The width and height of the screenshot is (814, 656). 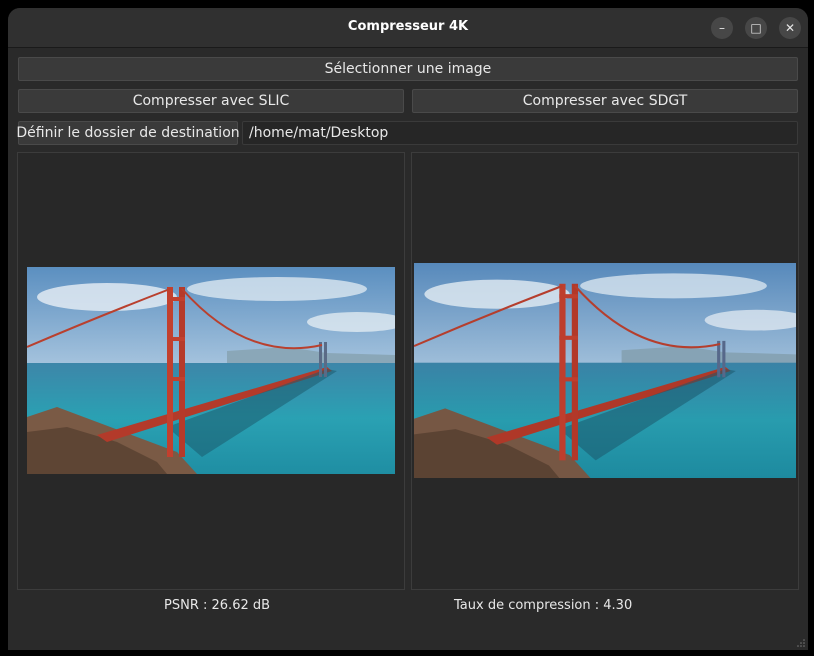 I want to click on psnr-value: 26.62 dB, so click(x=241, y=605).